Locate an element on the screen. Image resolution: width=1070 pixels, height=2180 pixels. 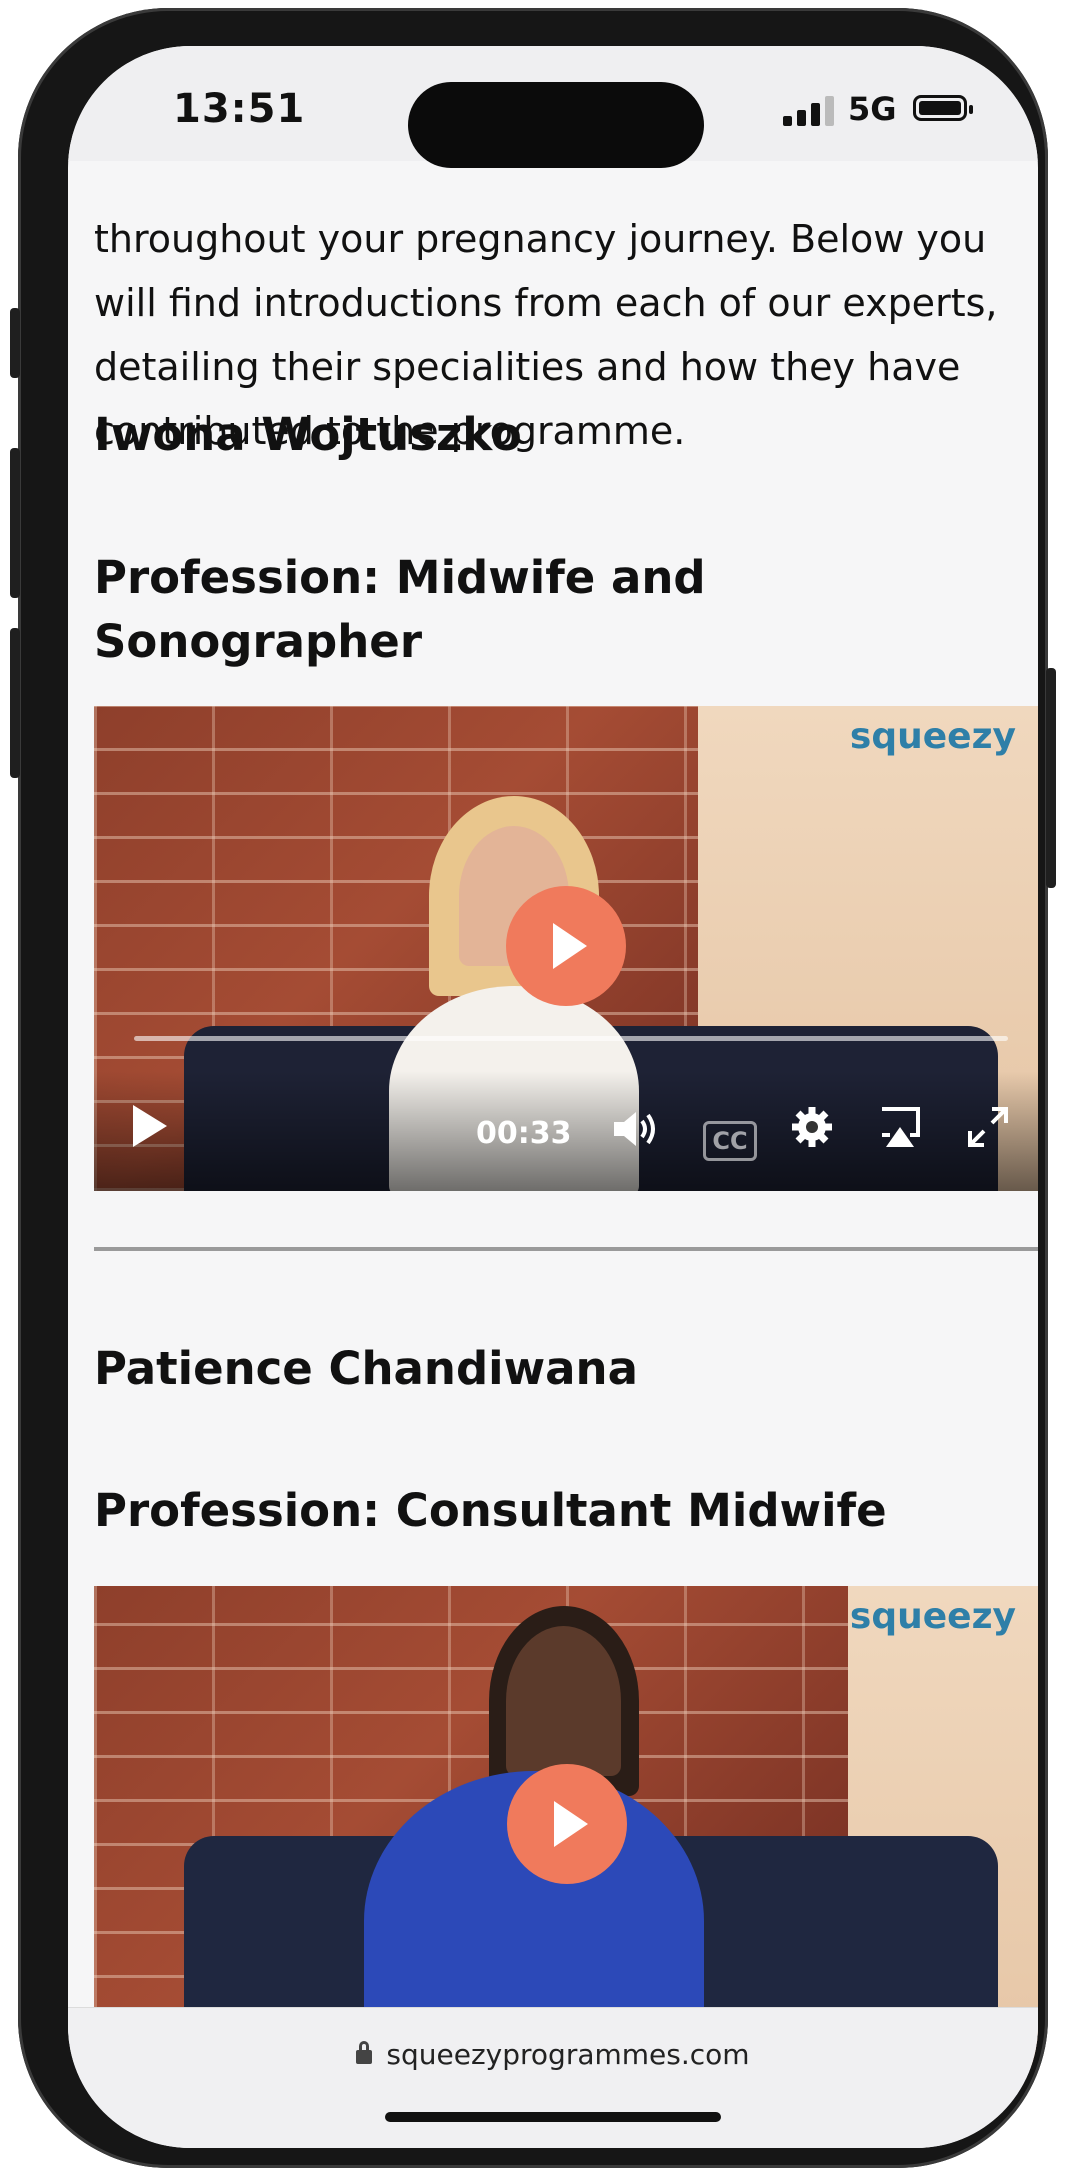
dynamic-island is located at coordinates (556, 125).